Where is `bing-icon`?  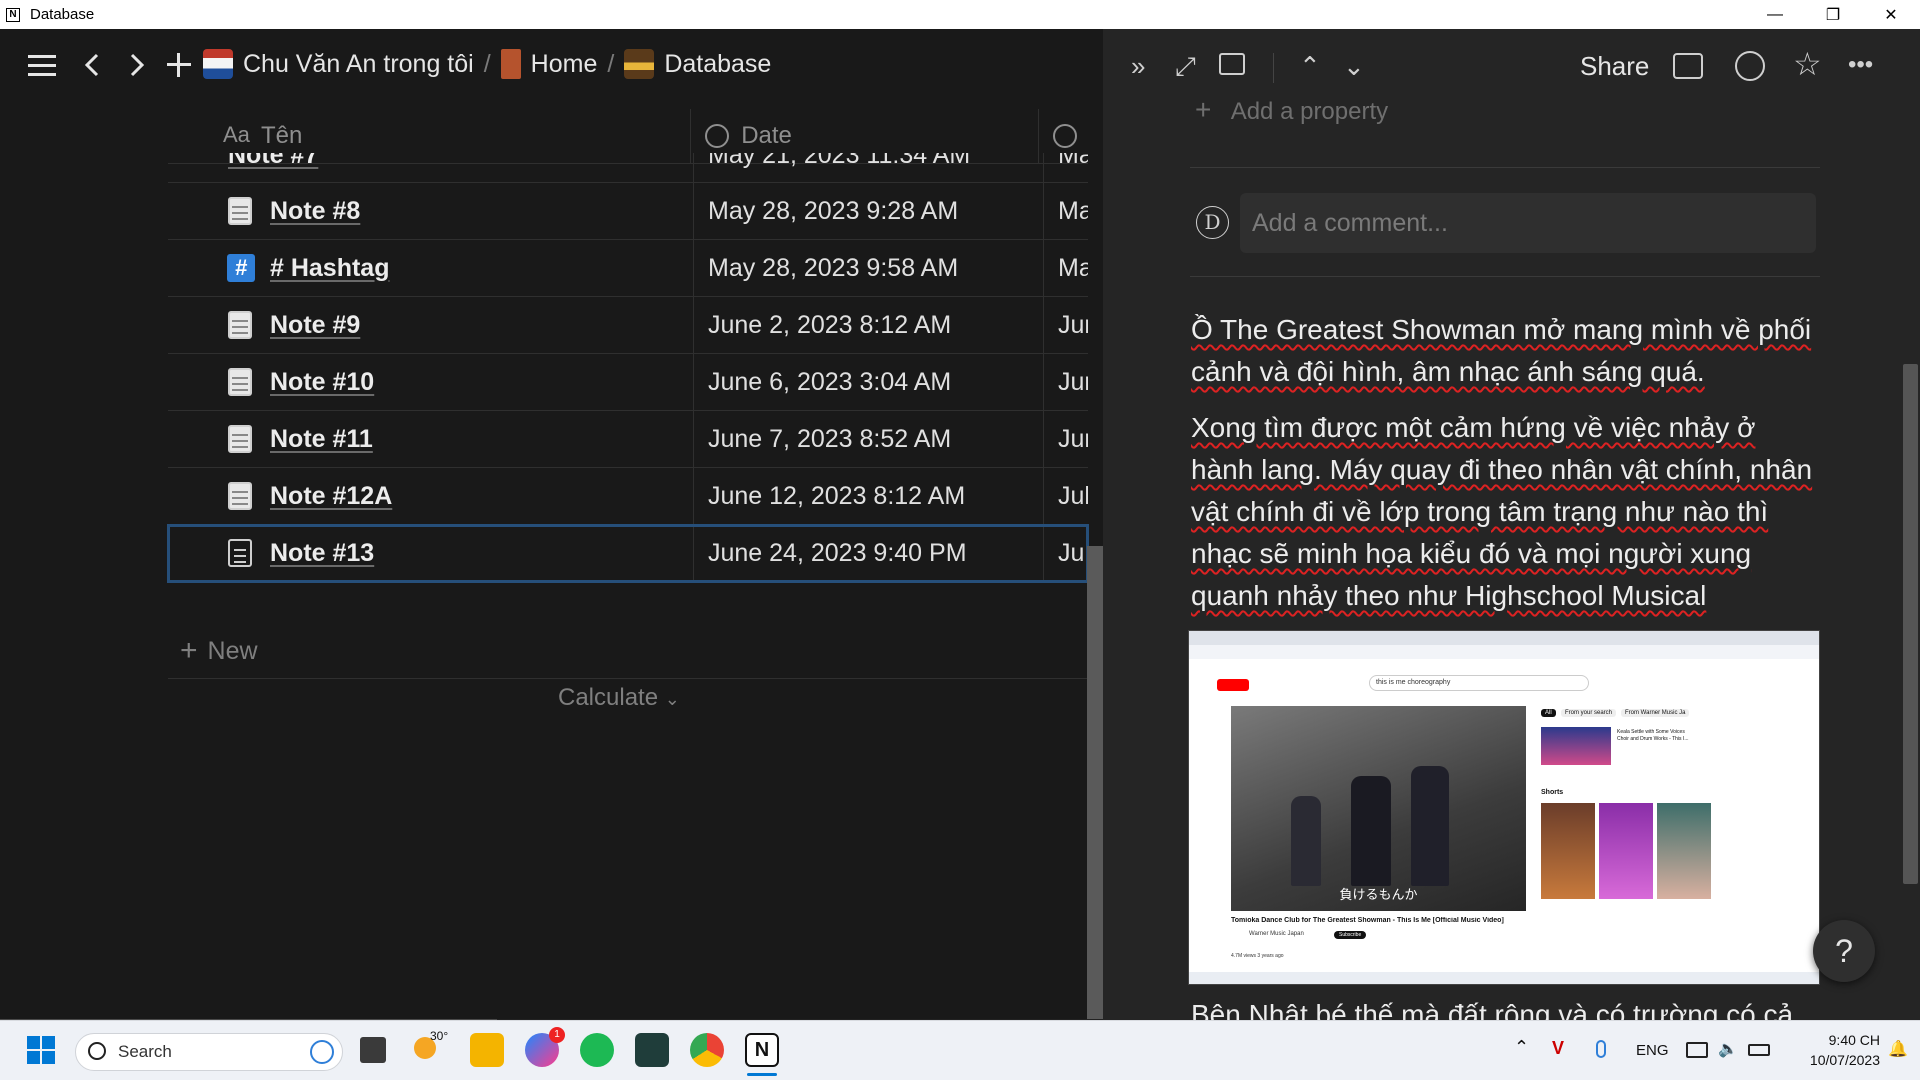 bing-icon is located at coordinates (322, 1052).